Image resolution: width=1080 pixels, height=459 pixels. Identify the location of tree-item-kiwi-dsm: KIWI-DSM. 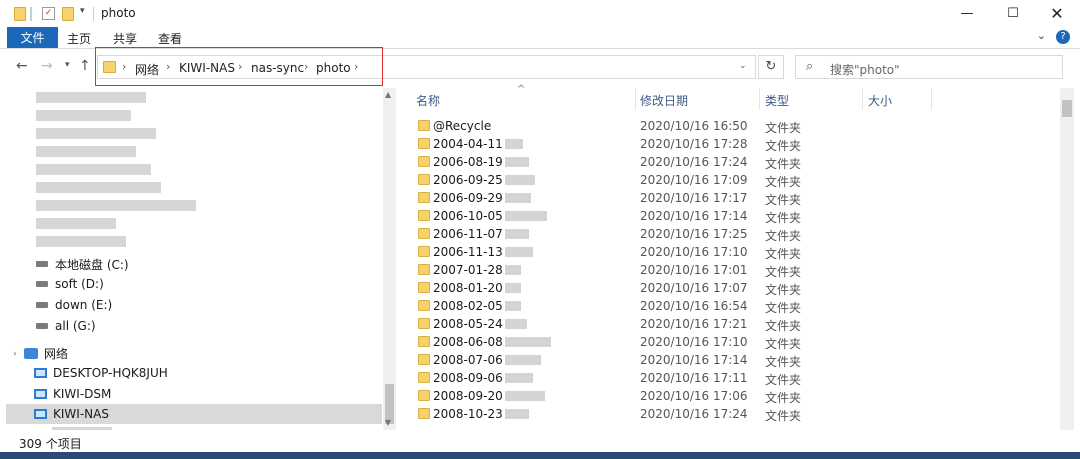
(194, 394).